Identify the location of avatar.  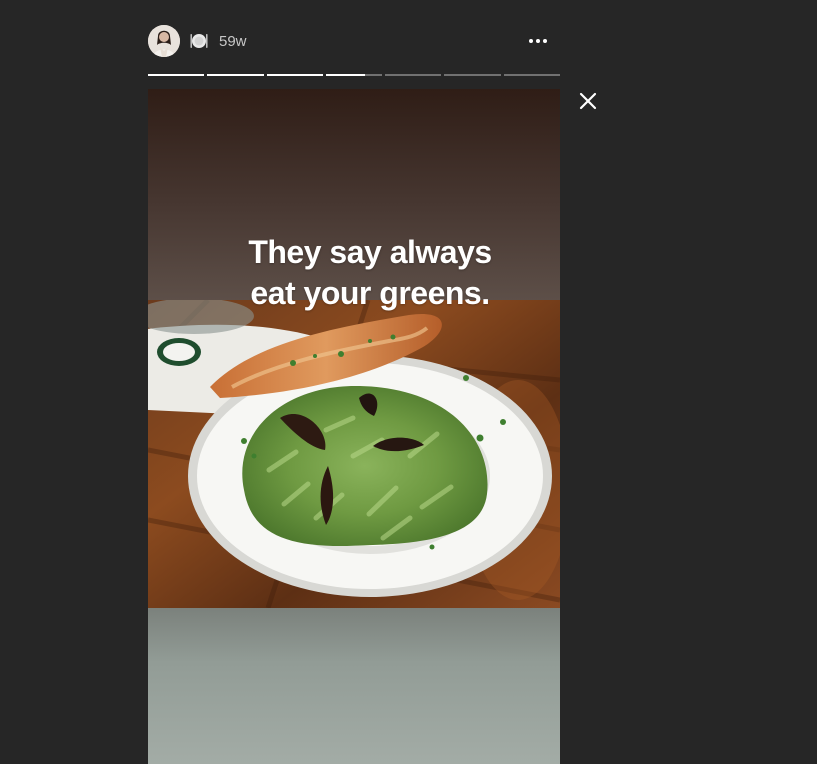
(164, 41).